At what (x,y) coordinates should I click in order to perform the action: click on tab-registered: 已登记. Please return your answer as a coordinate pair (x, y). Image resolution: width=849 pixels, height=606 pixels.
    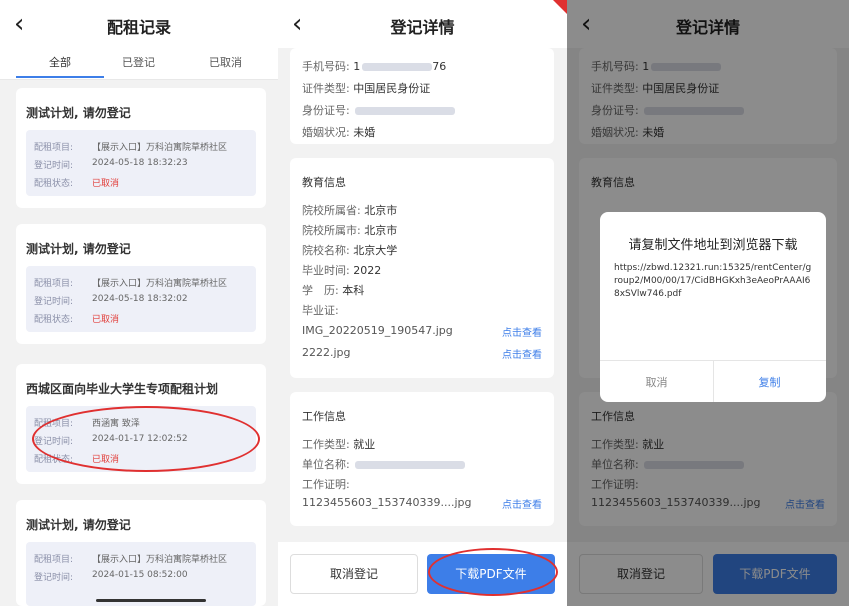
    Looking at the image, I should click on (138, 62).